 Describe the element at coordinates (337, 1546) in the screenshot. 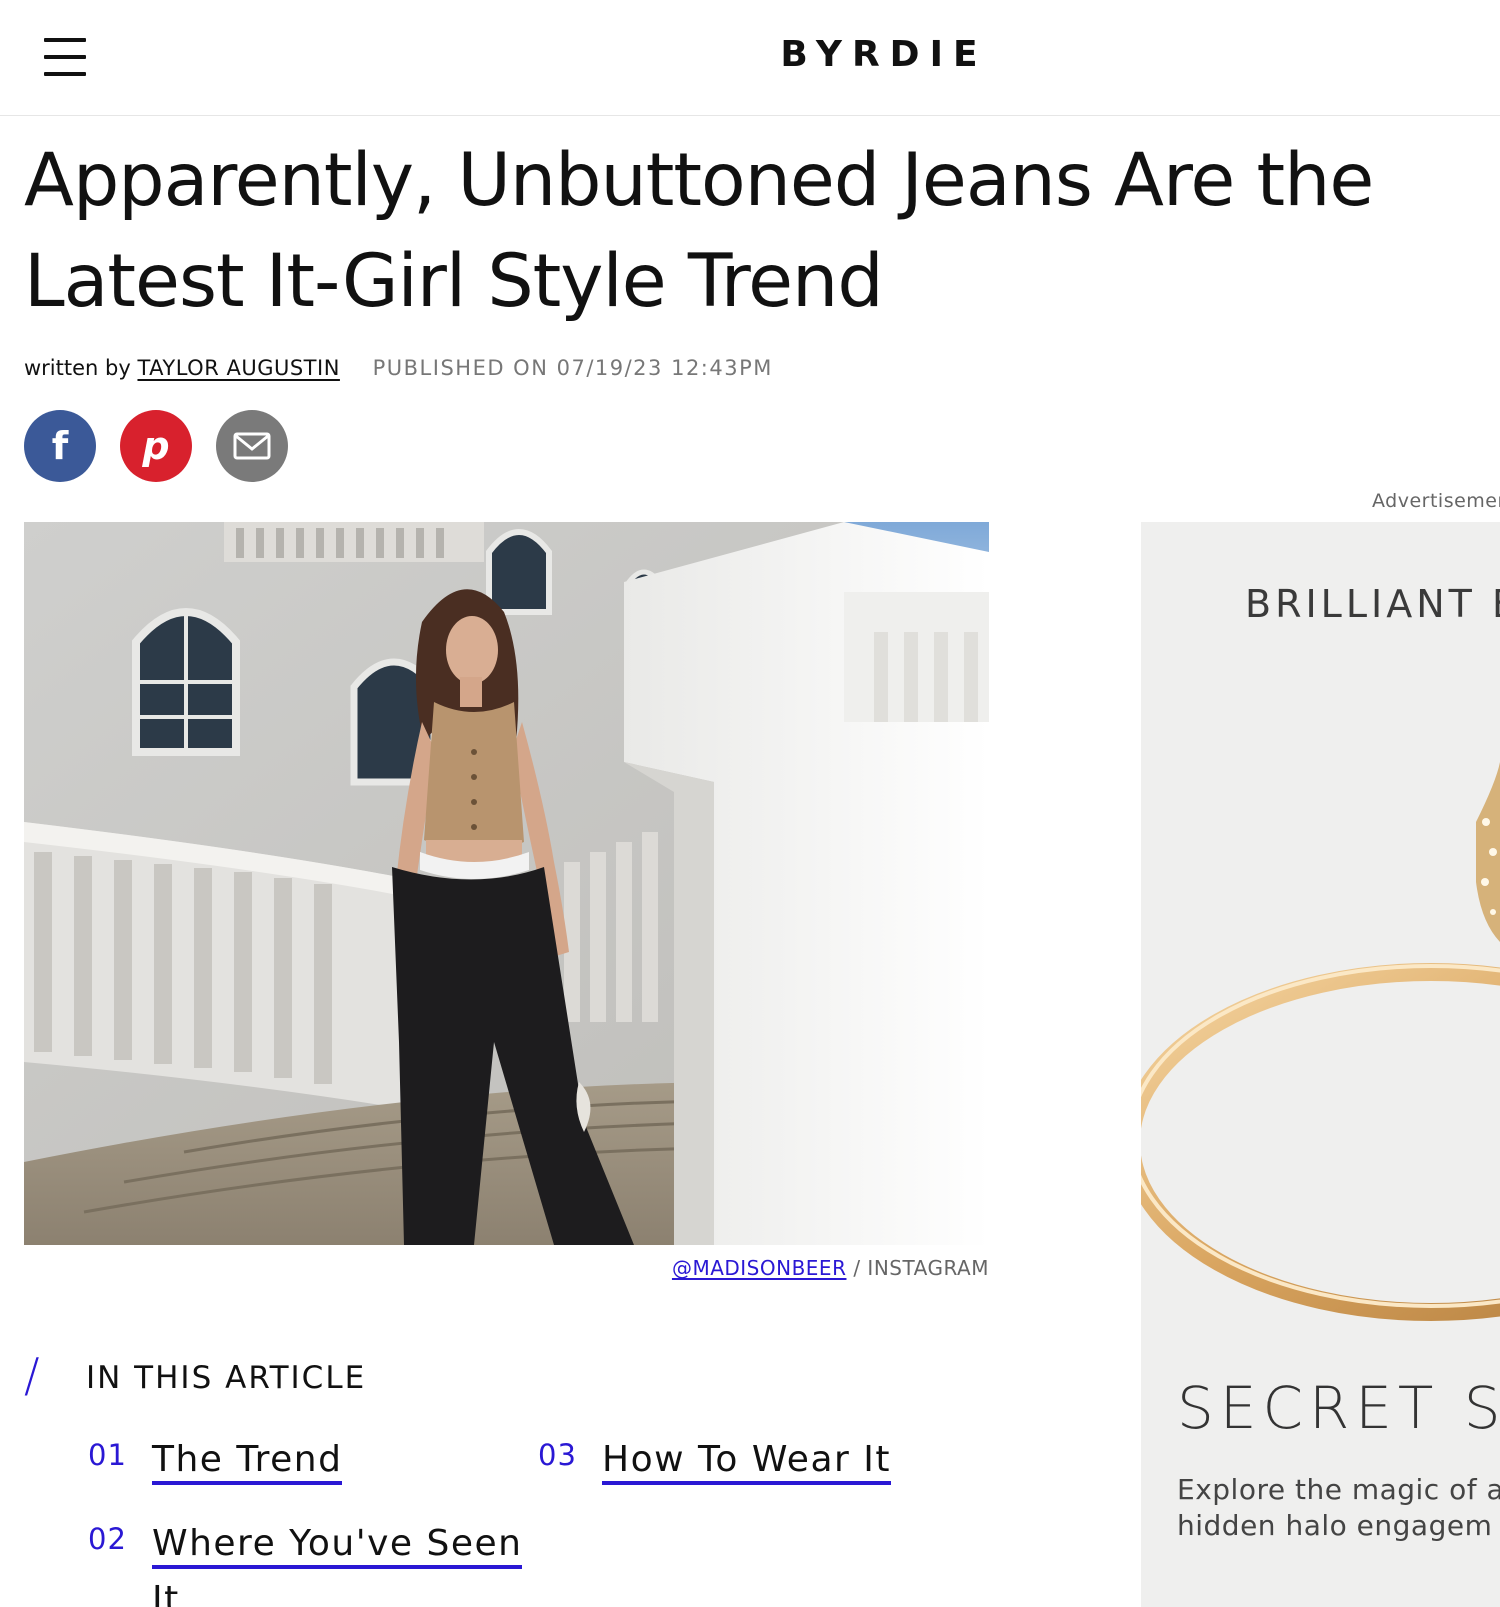

I see `toc-item-label-line-1: Where You've Seen` at that location.